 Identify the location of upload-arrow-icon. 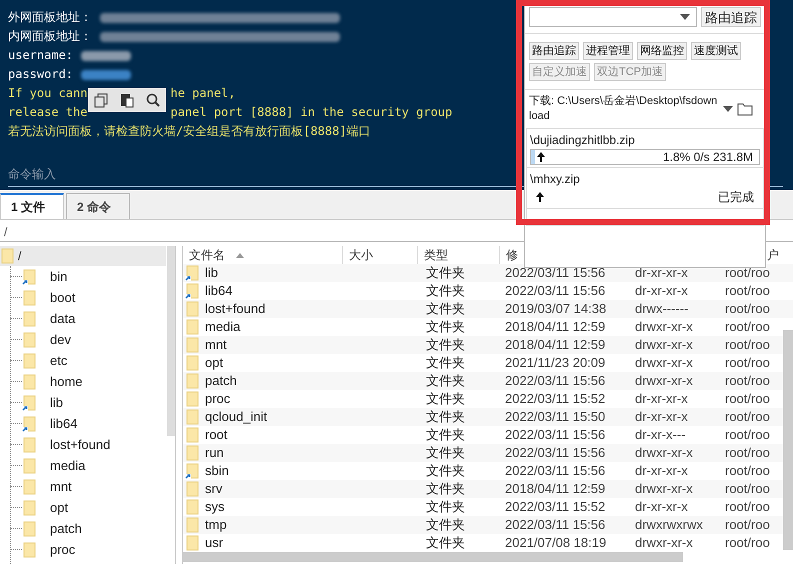
(541, 157).